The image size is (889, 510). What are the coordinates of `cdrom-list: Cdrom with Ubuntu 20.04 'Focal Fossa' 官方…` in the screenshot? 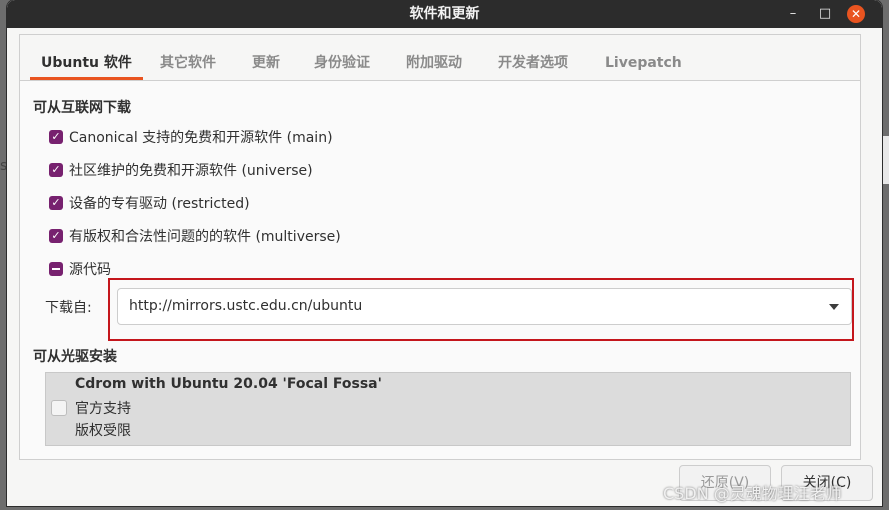 It's located at (448, 409).